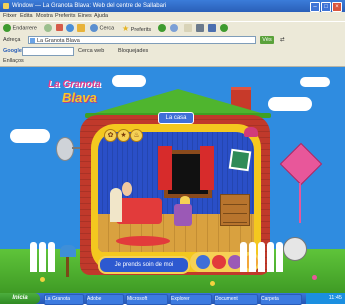 The height and width of the screenshot is (305, 345). I want to click on fence-left, so click(43, 259).